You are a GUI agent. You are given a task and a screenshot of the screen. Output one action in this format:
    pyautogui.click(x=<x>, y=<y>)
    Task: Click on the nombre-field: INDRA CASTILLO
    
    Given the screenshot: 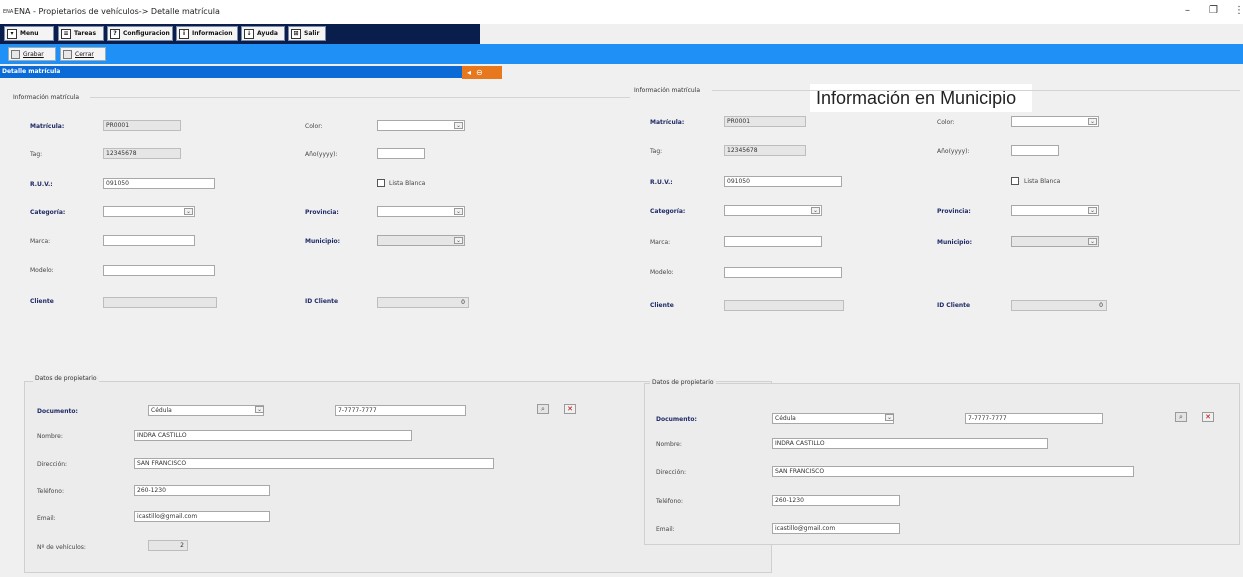 What is the action you would take?
    pyautogui.click(x=273, y=435)
    